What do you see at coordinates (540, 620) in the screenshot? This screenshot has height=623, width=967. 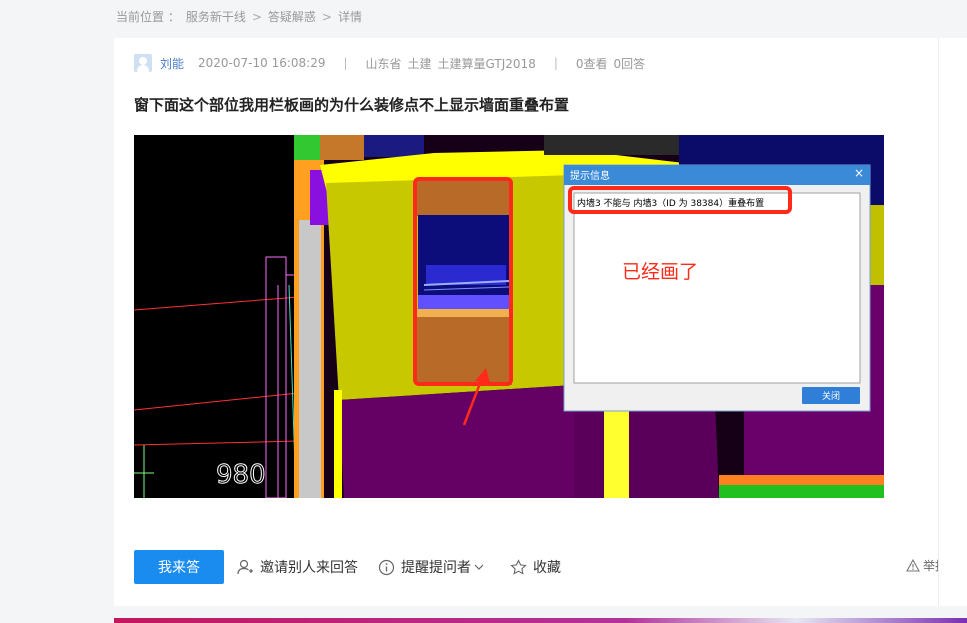 I see `bottom-banner` at bounding box center [540, 620].